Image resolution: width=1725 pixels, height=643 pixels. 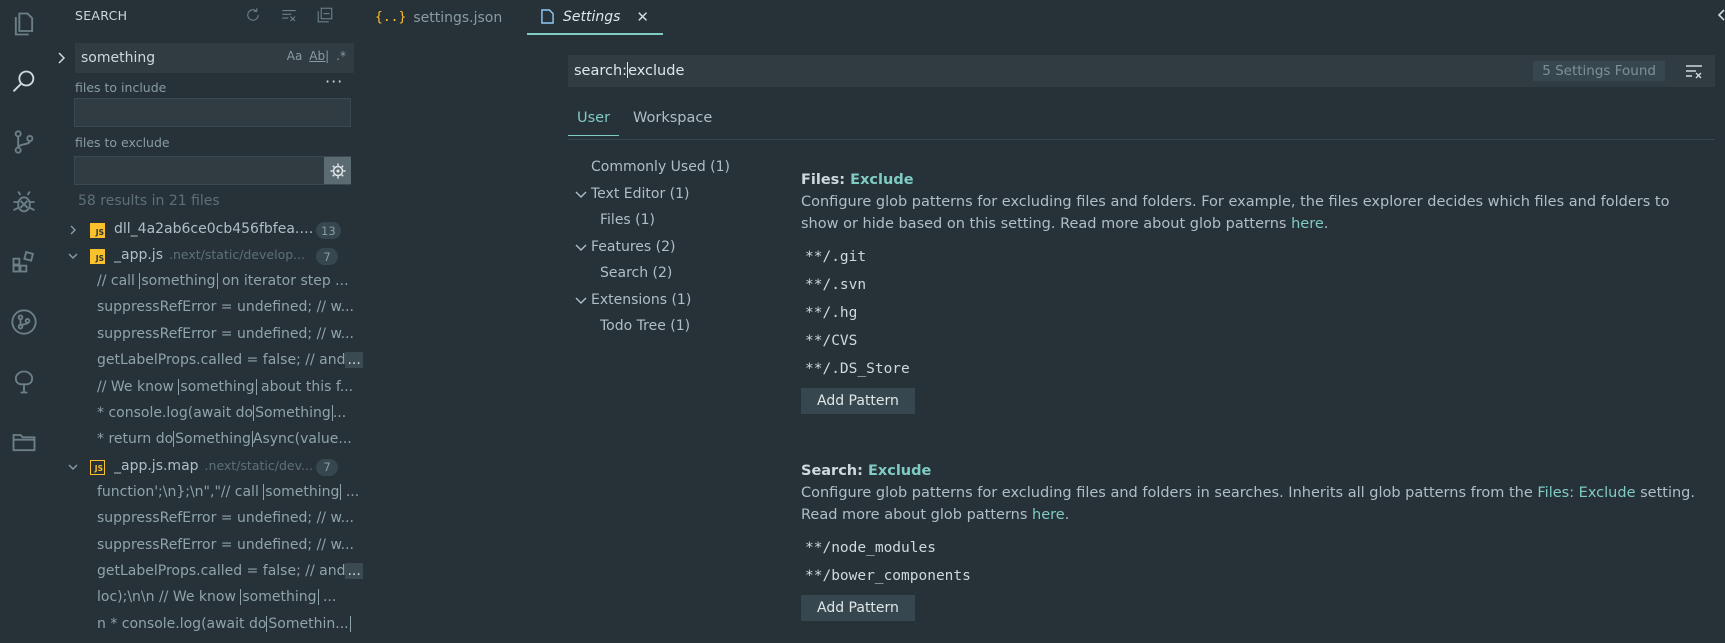 I want to click on pattern-item: **/.git, so click(x=1256, y=257).